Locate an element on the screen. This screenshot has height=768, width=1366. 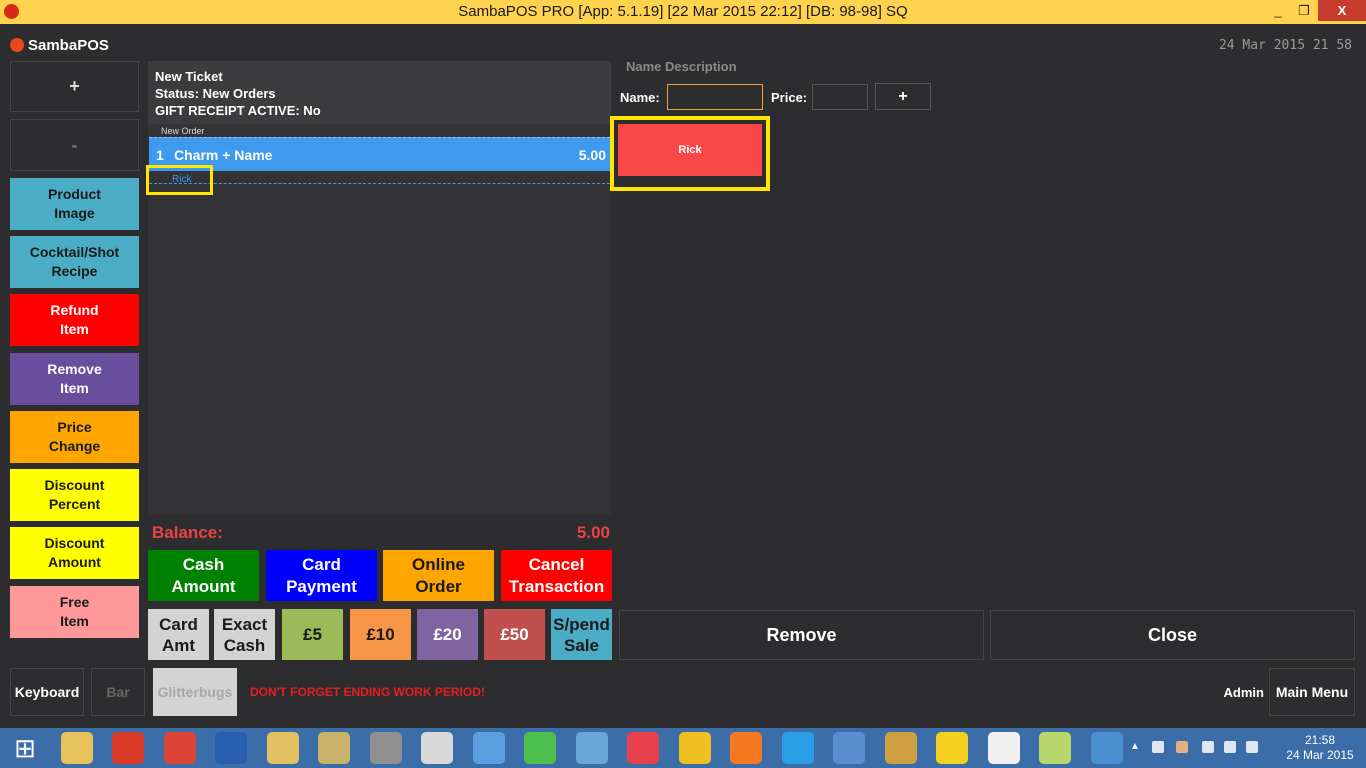
left-button-free-item: Free Item is located at coordinates (74, 612).